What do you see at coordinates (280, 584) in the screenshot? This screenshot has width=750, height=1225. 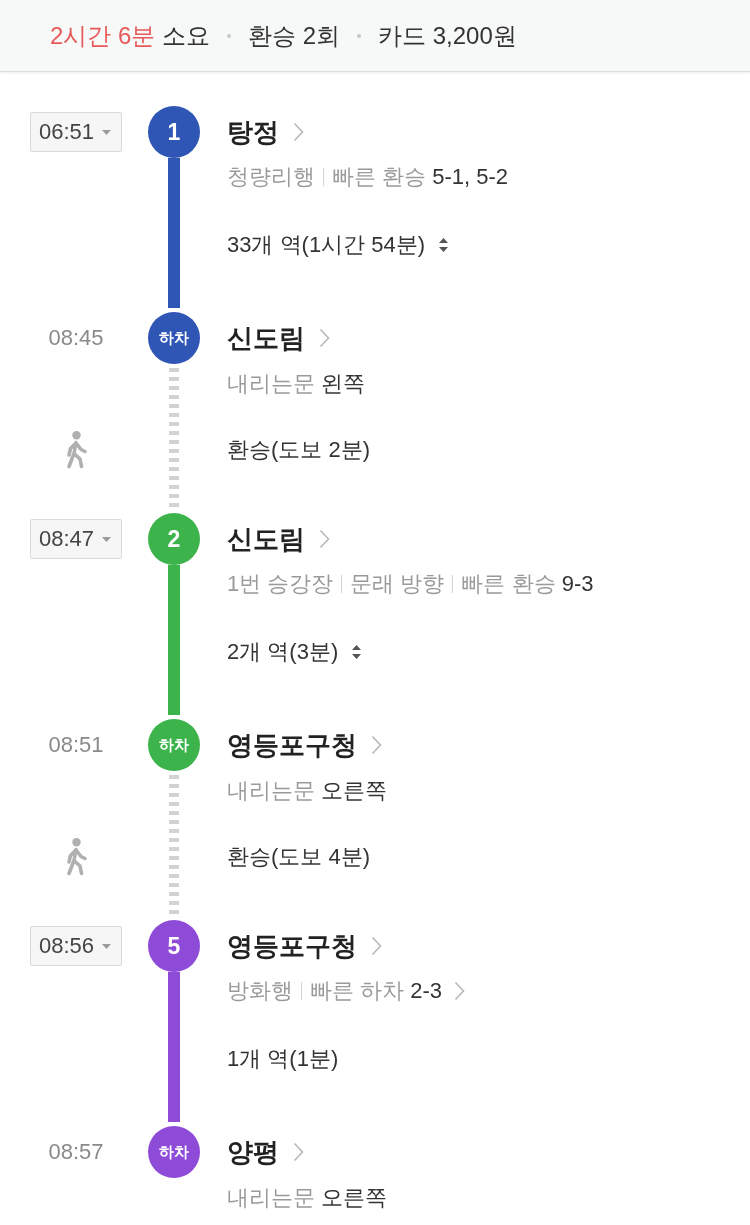 I see `detail-text: 1번 승강장` at bounding box center [280, 584].